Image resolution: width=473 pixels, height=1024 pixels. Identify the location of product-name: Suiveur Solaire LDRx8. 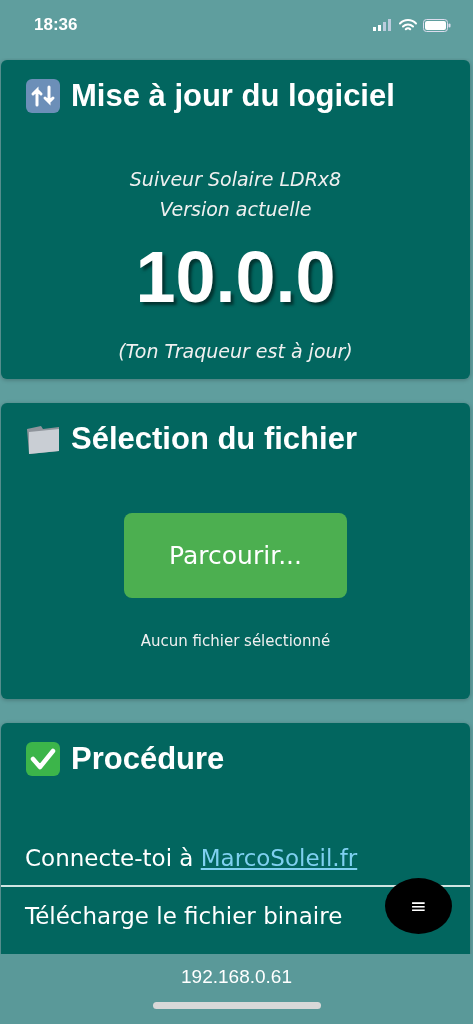
(235, 179).